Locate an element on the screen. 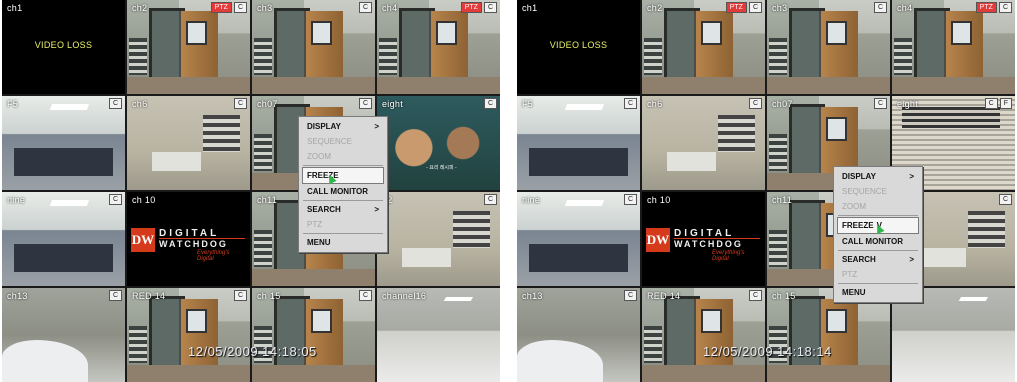 The height and width of the screenshot is (382, 1017). scene-window is located at coordinates (322, 33).